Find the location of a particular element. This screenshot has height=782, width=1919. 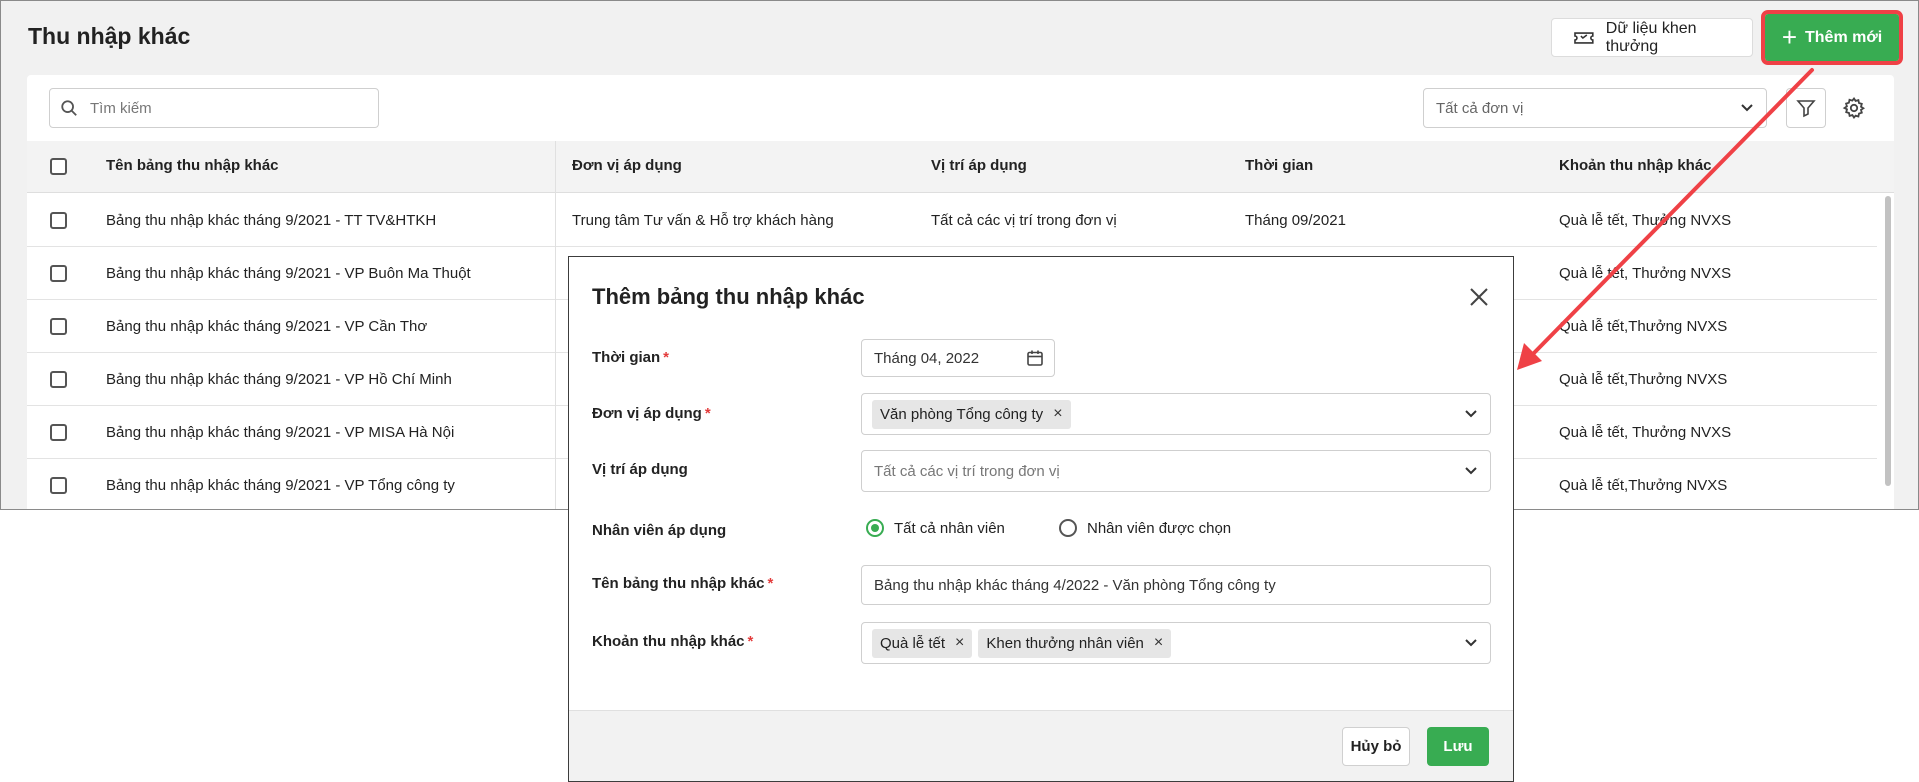

column-header-unit: Đơn vị áp dụng is located at coordinates (627, 165).